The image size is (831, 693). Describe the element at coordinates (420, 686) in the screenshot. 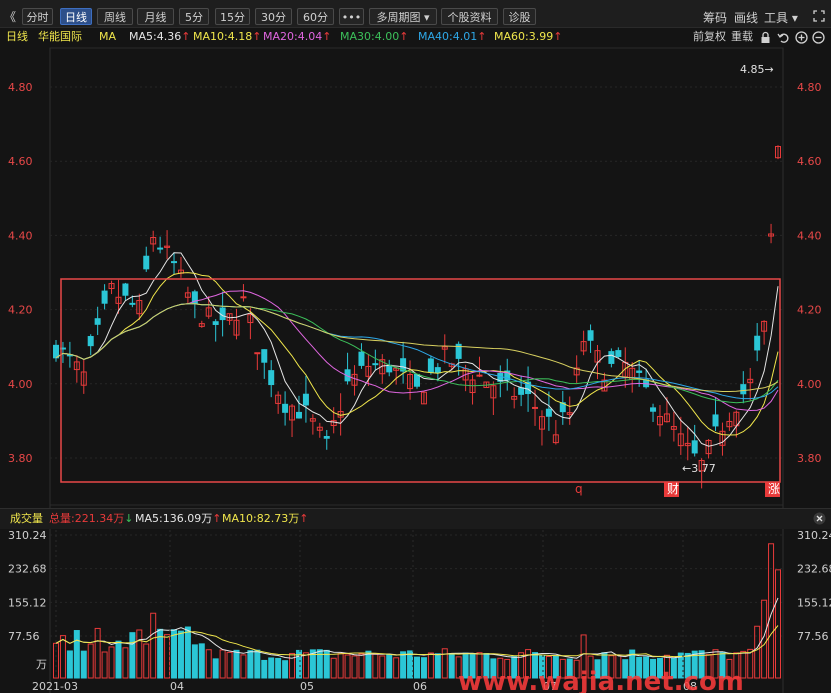

I see `date-tick: 06` at that location.